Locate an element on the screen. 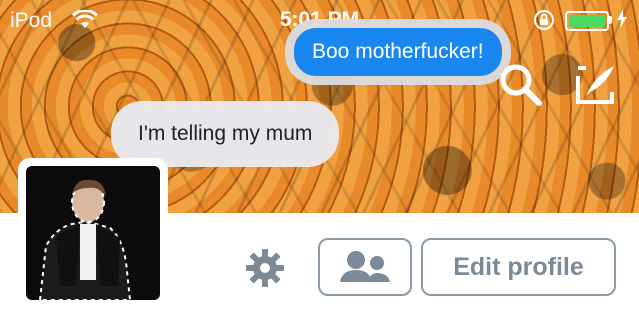  compose-icon is located at coordinates (595, 85).